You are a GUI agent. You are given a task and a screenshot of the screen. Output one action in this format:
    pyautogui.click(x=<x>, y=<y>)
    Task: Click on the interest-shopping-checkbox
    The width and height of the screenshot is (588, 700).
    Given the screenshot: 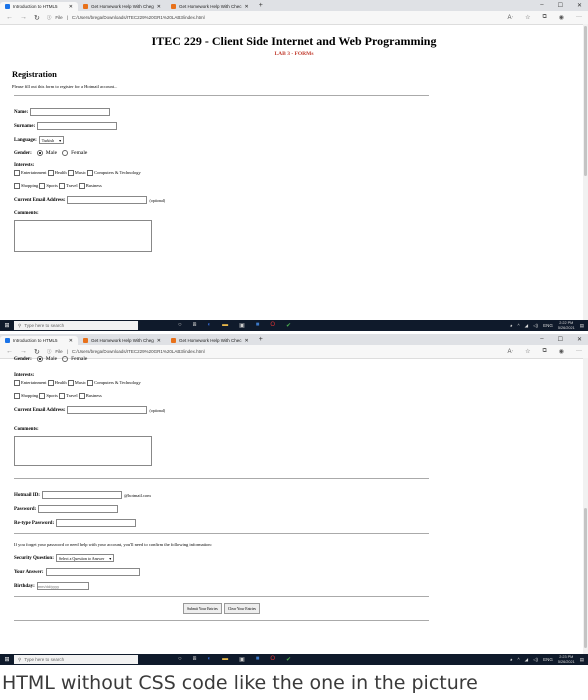 What is the action you would take?
    pyautogui.click(x=17, y=186)
    